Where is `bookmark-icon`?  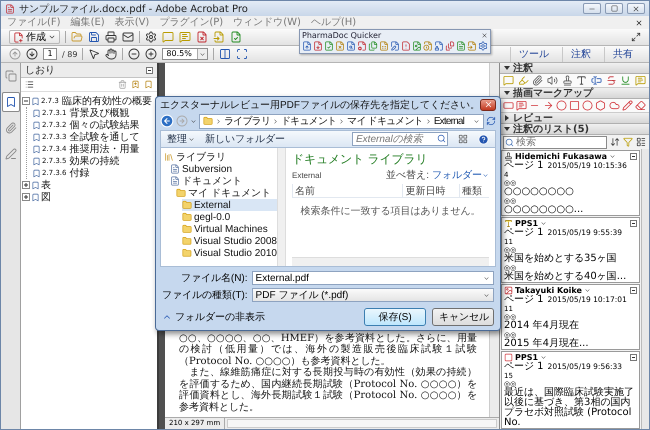 bookmark-icon is located at coordinates (148, 84).